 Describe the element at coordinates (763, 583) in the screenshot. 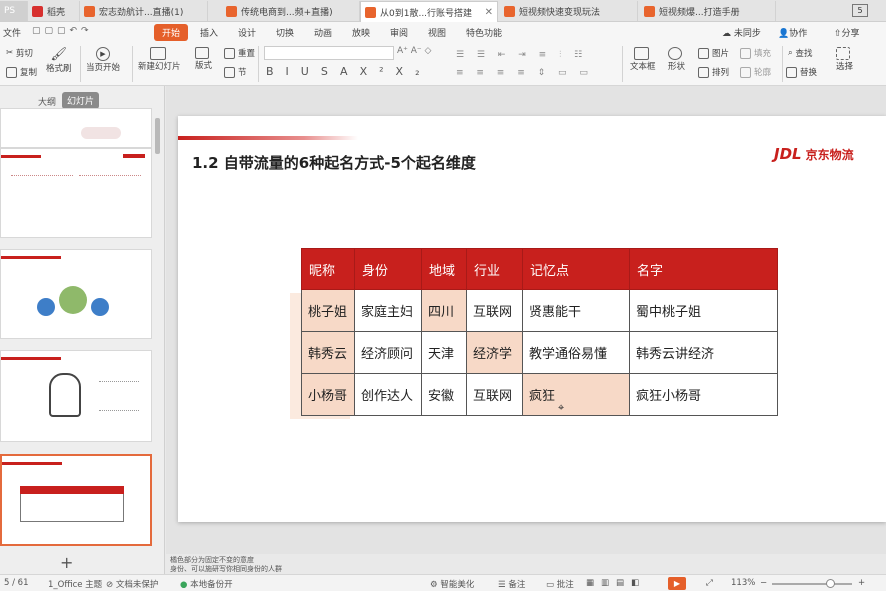

I see `zoom-out-button: −` at that location.